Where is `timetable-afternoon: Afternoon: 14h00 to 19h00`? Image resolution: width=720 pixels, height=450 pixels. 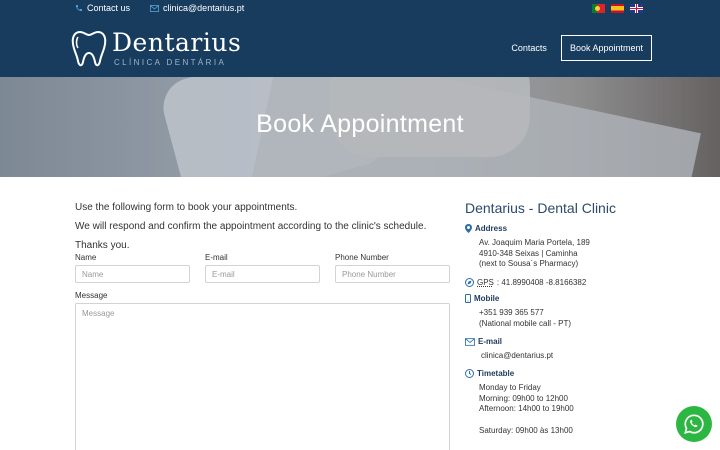
timetable-afternoon: Afternoon: 14h00 to 19h00 is located at coordinates (526, 408).